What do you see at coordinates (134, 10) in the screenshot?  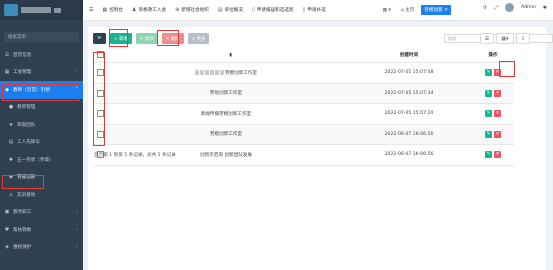 I see `user-plus-icon: ♟` at bounding box center [134, 10].